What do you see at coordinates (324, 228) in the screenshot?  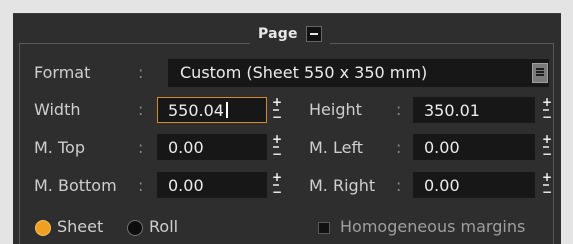 I see `homogeneous-margins-checkbox` at bounding box center [324, 228].